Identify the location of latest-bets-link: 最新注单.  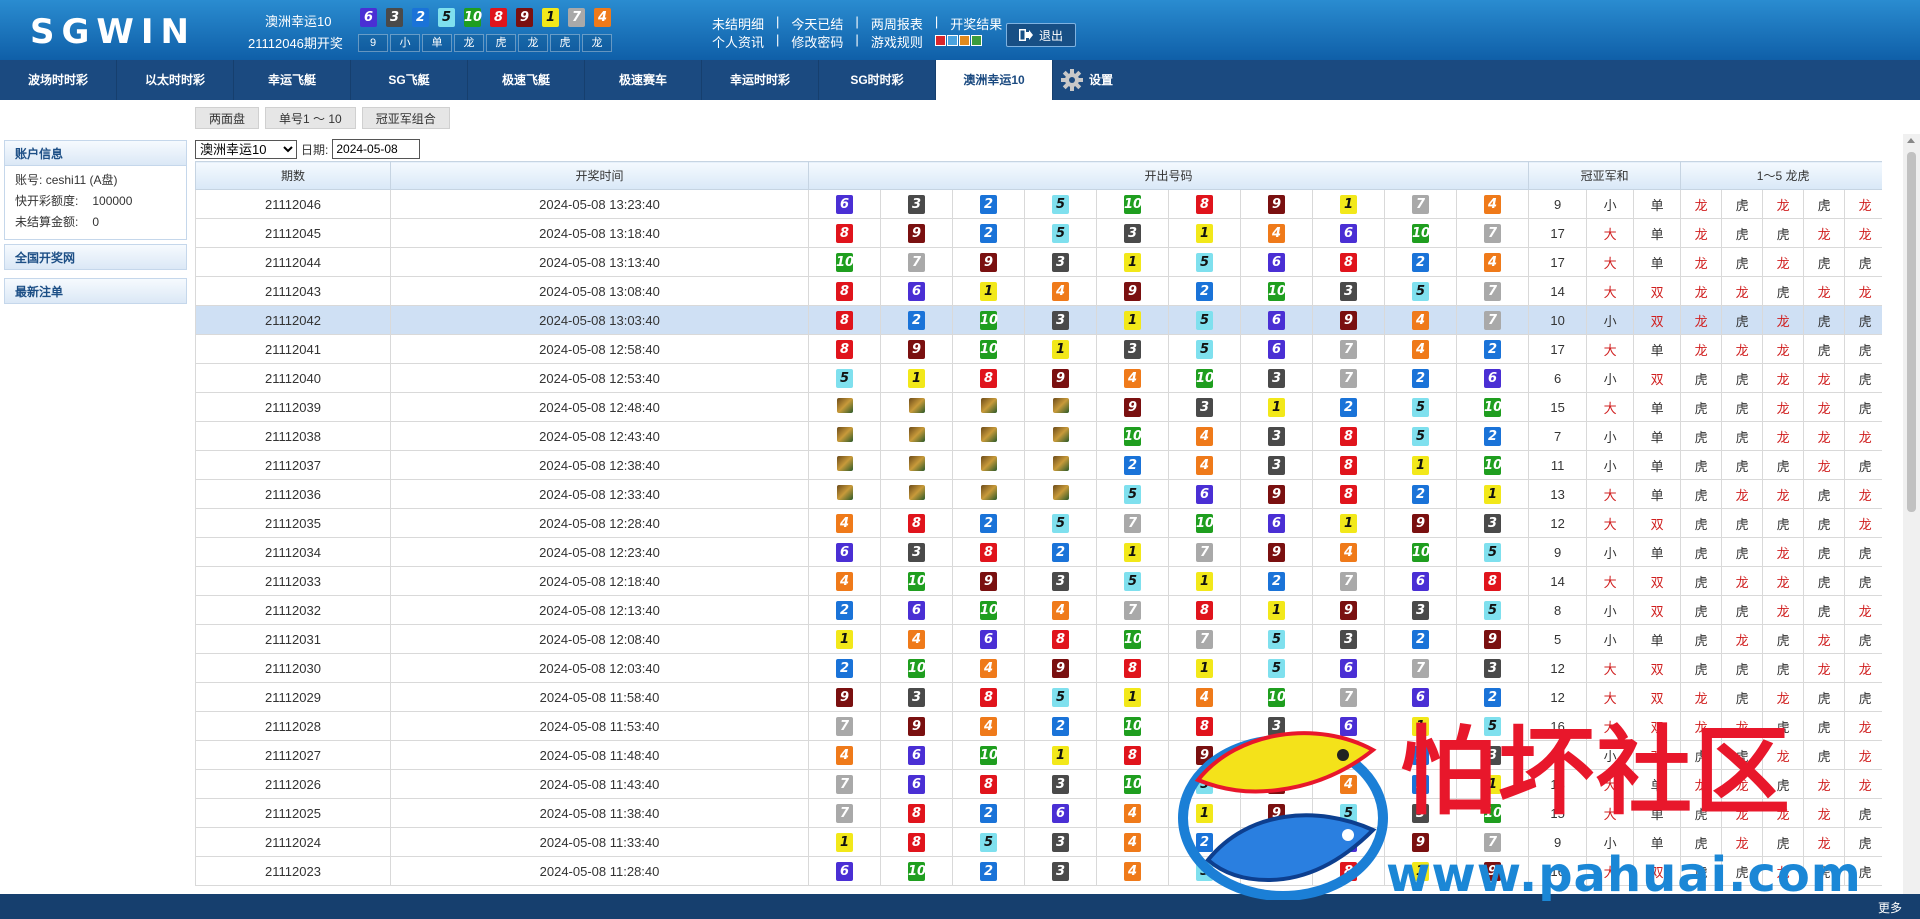
(95, 291).